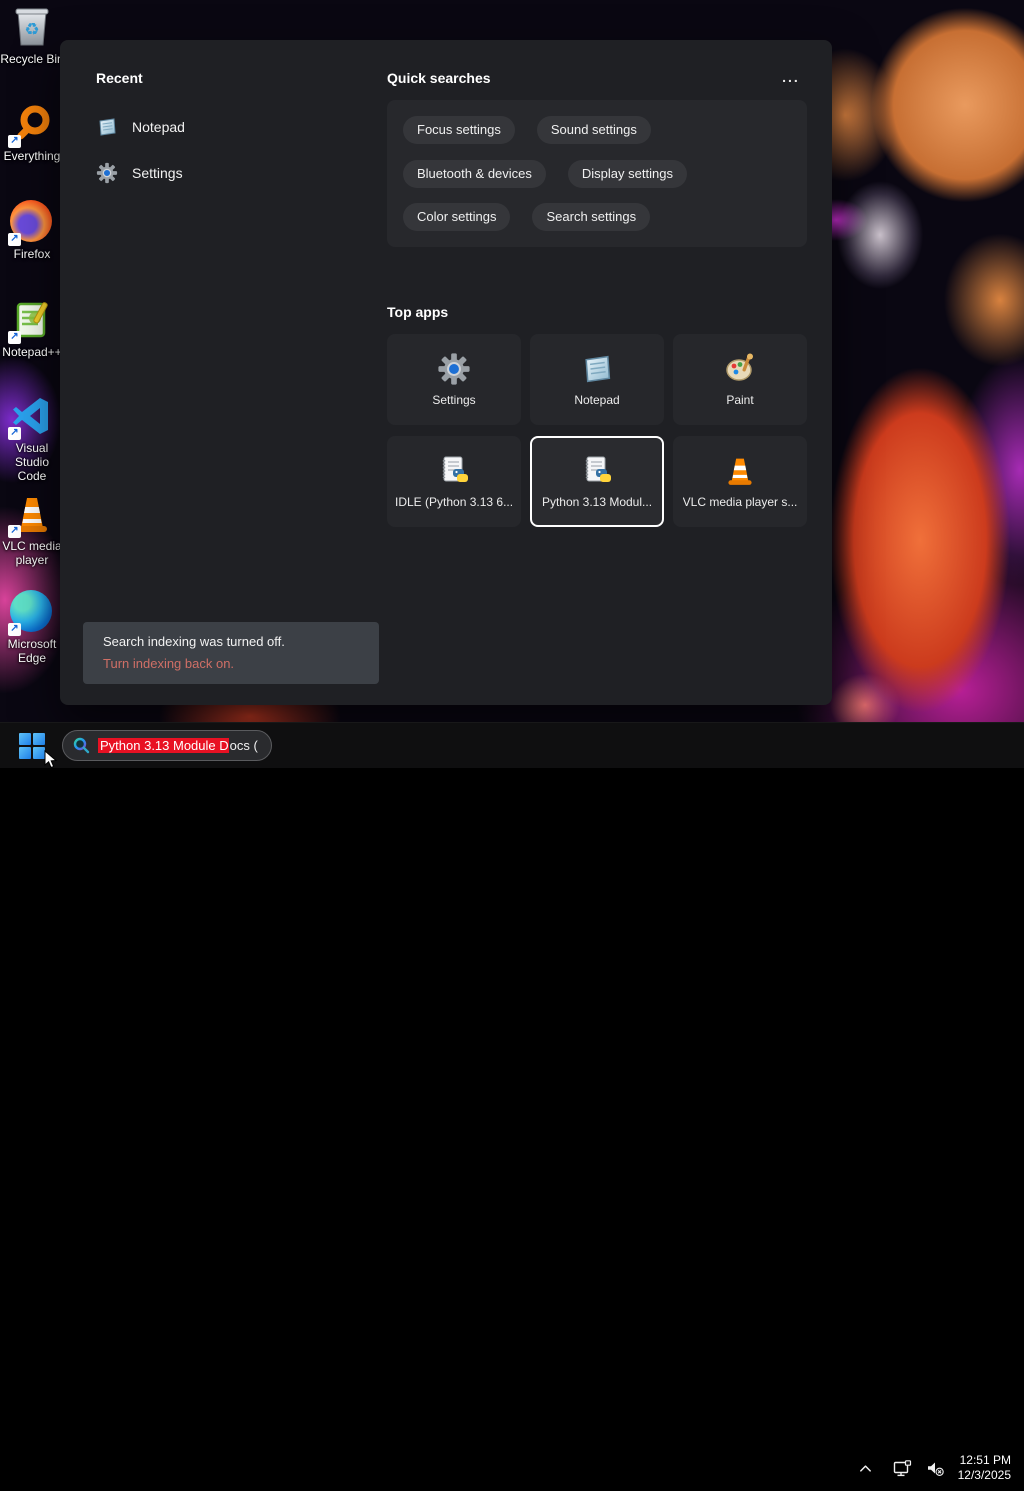 This screenshot has height=1491, width=1024. What do you see at coordinates (740, 369) in the screenshot?
I see `paint-palette-icon` at bounding box center [740, 369].